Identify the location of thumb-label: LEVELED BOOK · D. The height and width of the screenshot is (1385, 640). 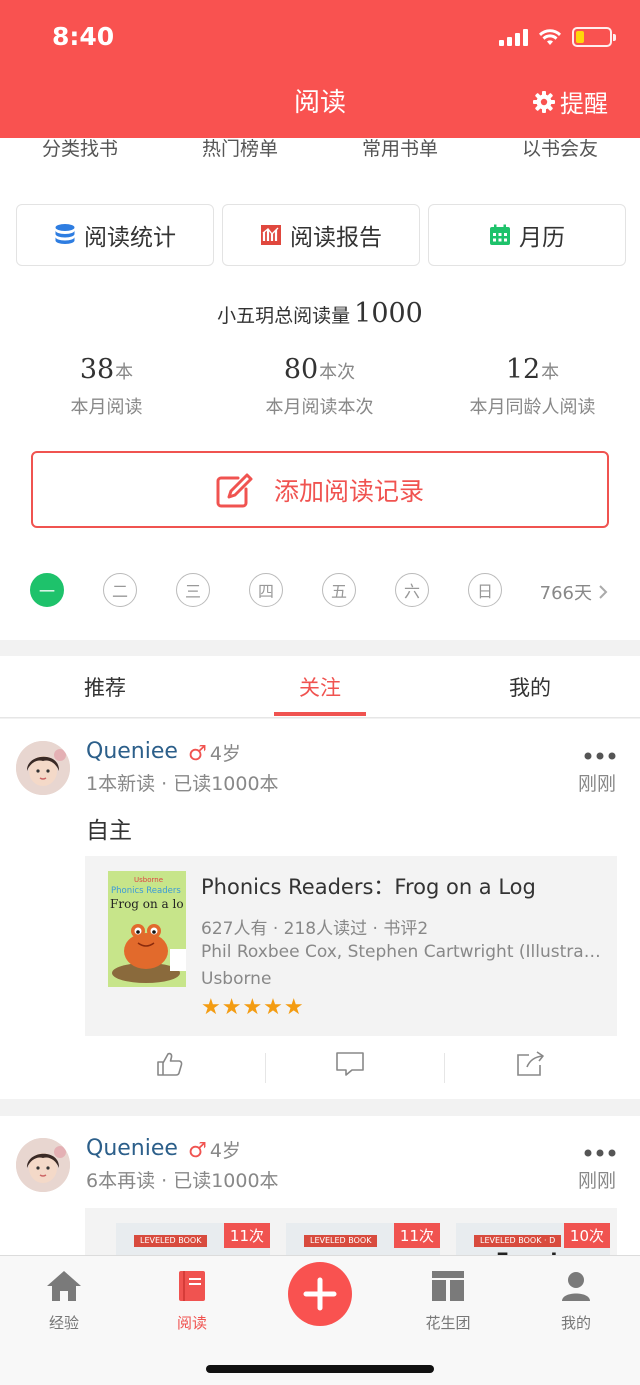
(518, 1241).